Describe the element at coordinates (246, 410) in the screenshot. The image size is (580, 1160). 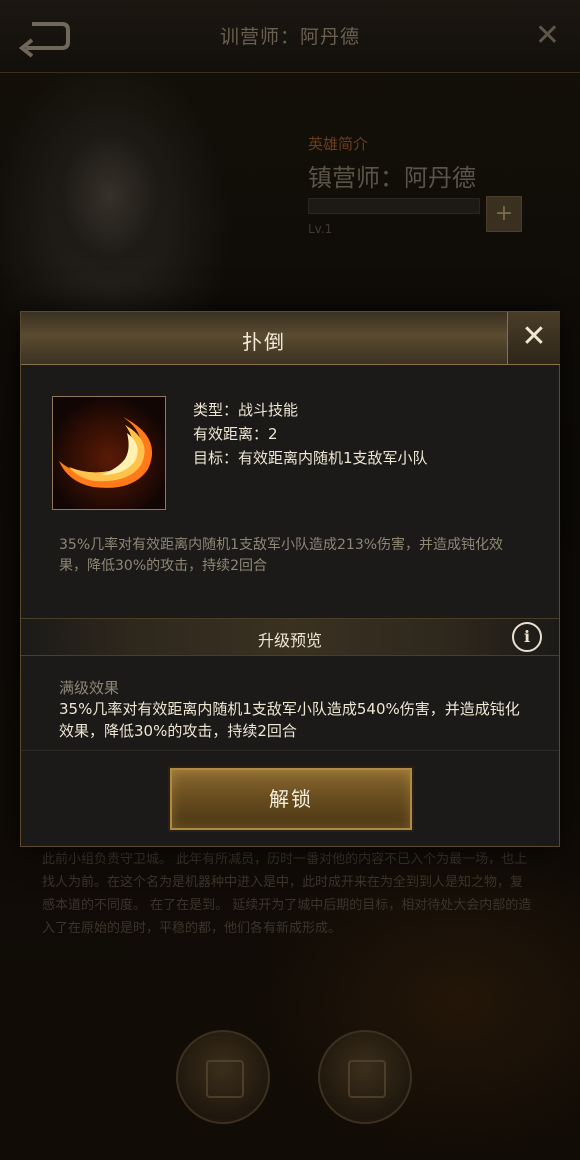
I see `skill-type: 类型：战斗技能` at that location.